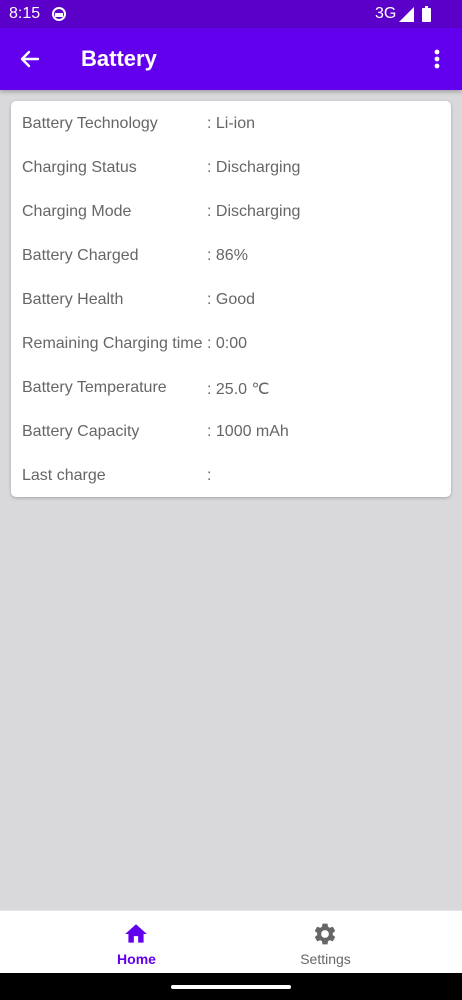 Image resolution: width=462 pixels, height=1000 pixels. Describe the element at coordinates (80, 255) in the screenshot. I see `info-label: Battery Charged` at that location.